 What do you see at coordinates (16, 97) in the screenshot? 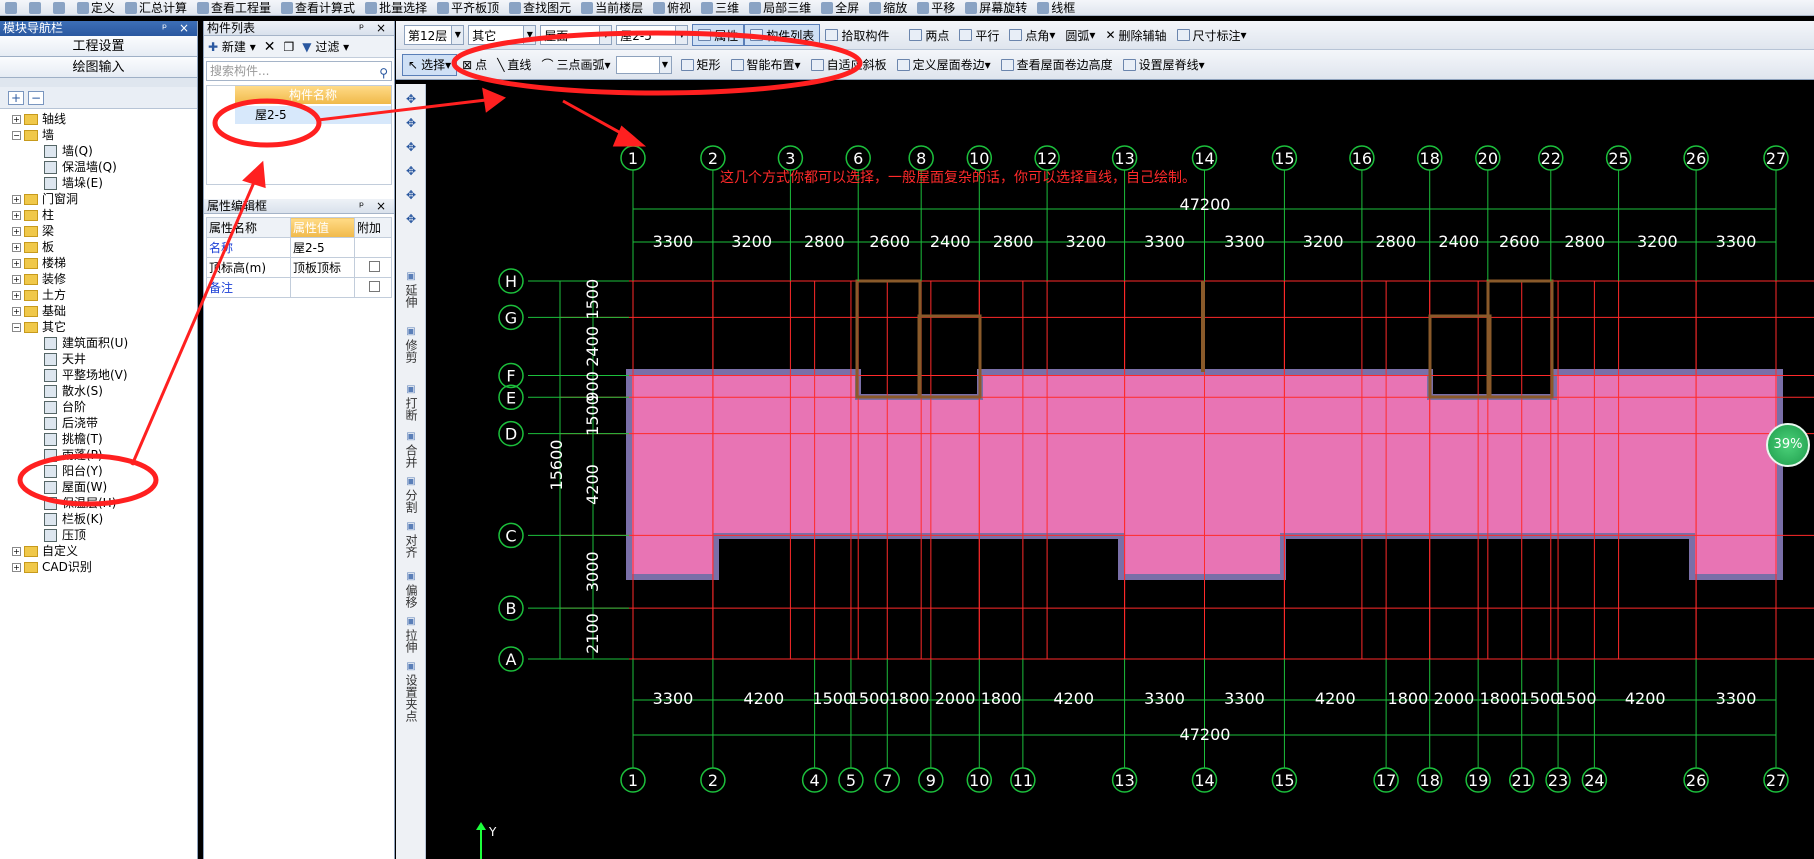
I see `expand-all-icon: +` at bounding box center [16, 97].